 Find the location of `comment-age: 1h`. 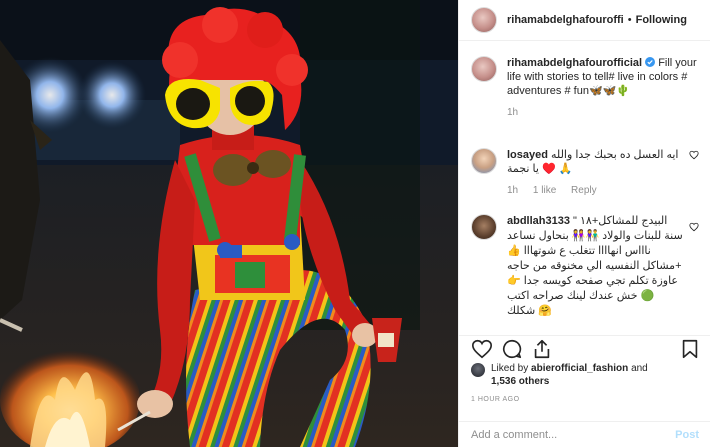

comment-age: 1h is located at coordinates (513, 190).